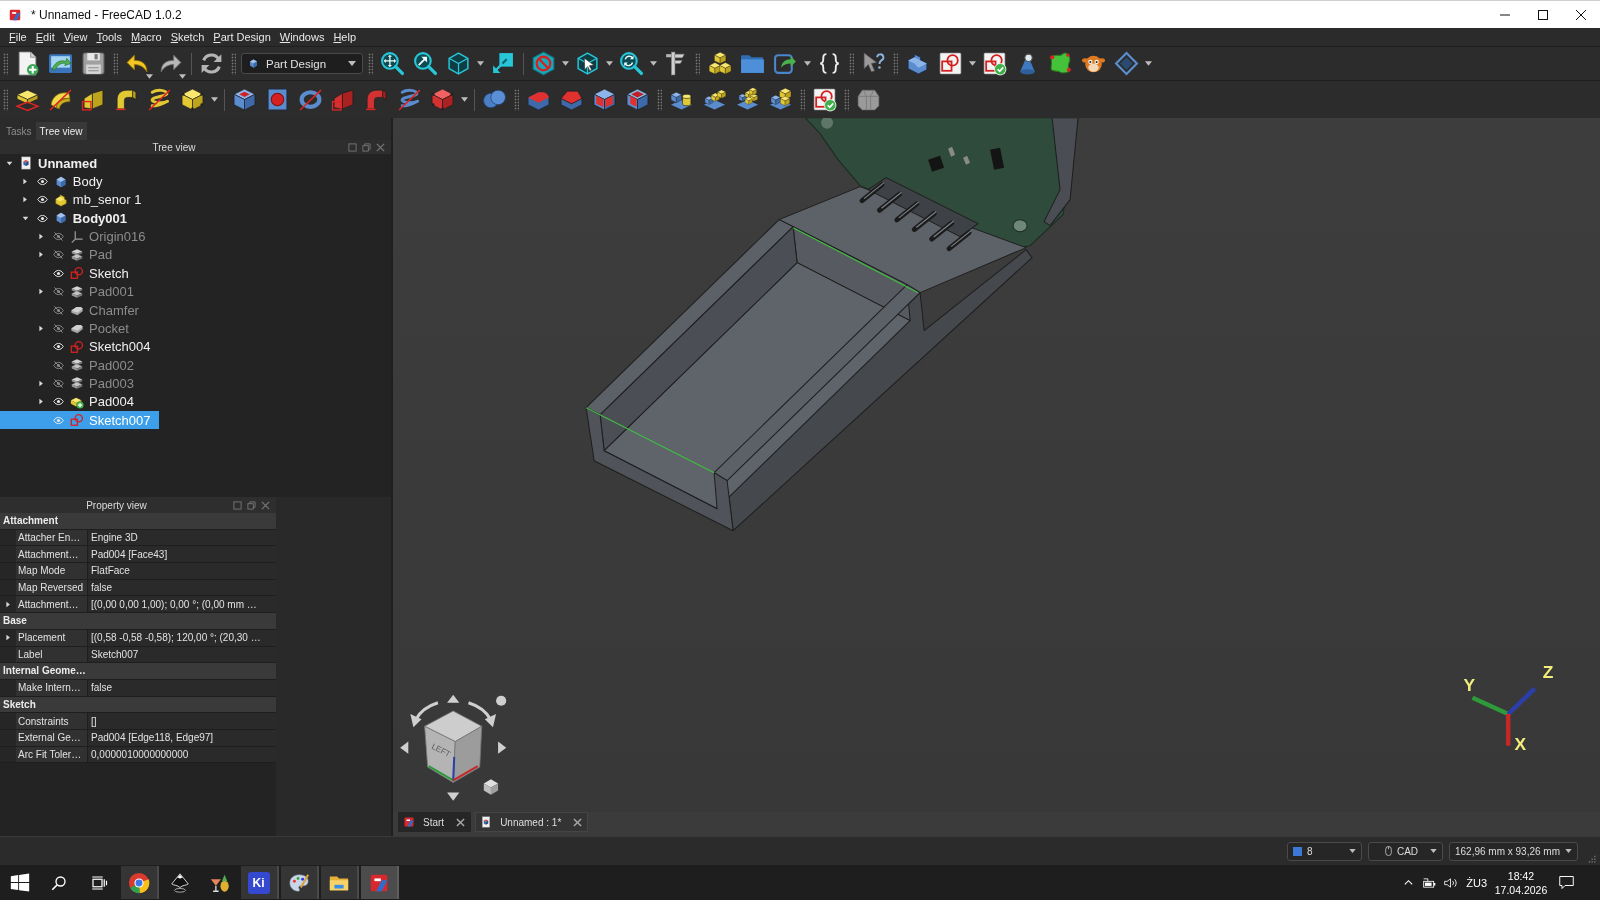 This screenshot has height=900, width=1600. I want to click on link-arrow-icon, so click(785, 63).